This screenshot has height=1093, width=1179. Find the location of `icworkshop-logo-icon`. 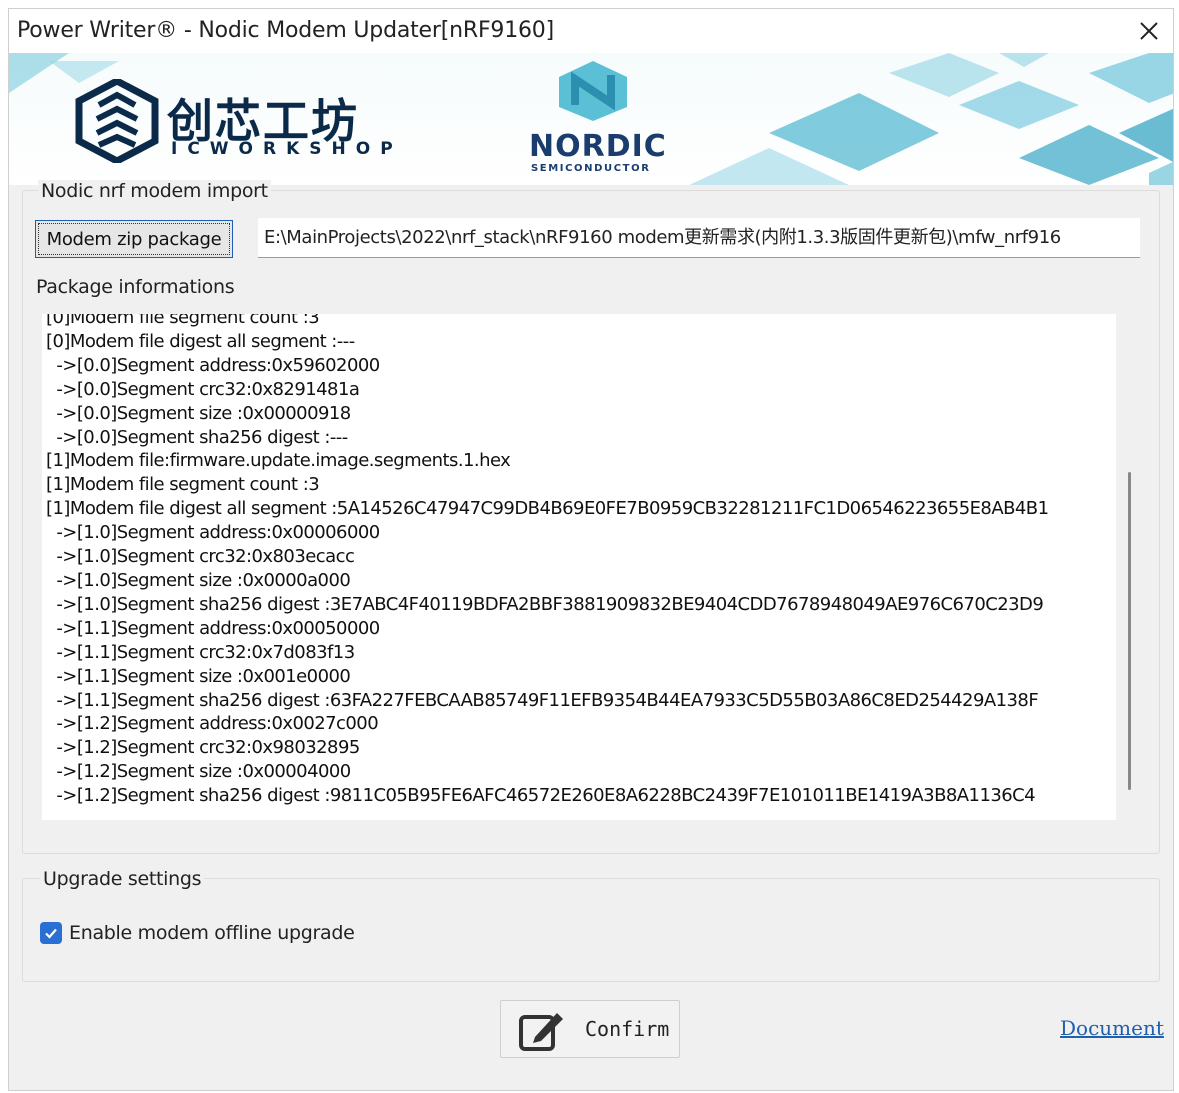

icworkshop-logo-icon is located at coordinates (117, 121).